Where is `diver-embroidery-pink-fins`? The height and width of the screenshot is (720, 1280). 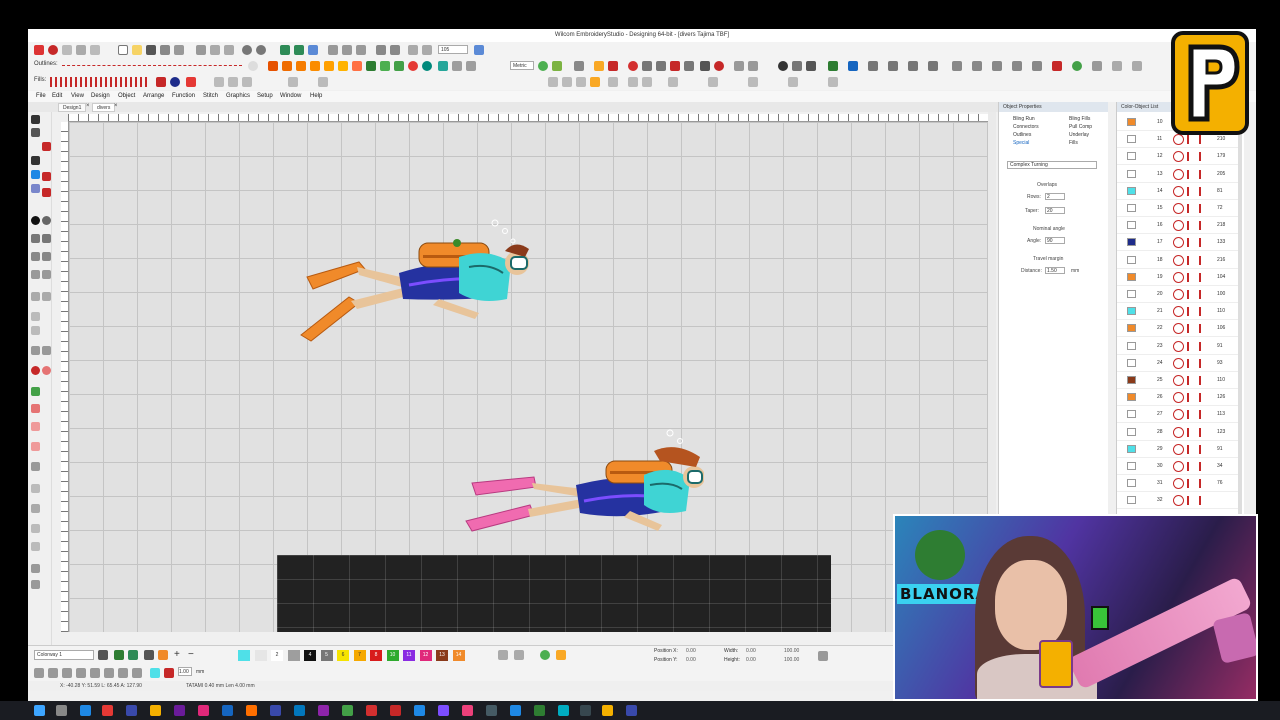
diver-embroidery-pink-fins is located at coordinates (584, 487).